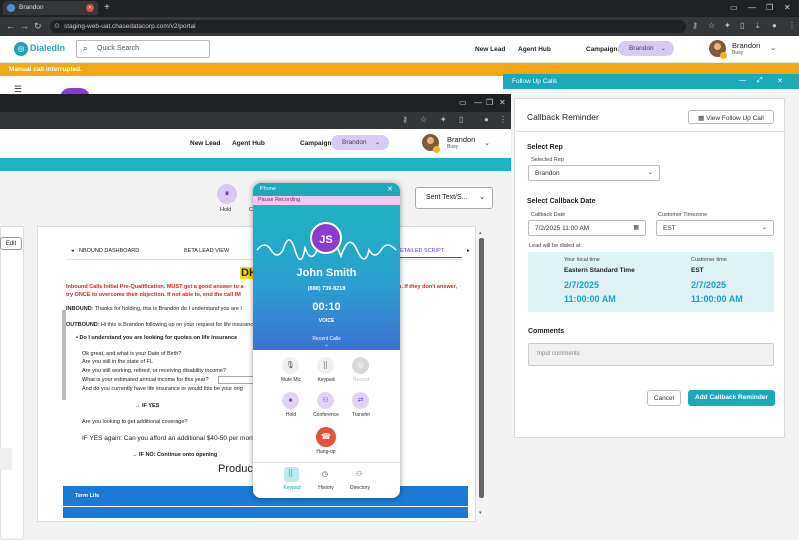 Image resolution: width=799 pixels, height=540 pixels. What do you see at coordinates (326, 437) in the screenshot?
I see `hang-up-button: ☎` at bounding box center [326, 437].